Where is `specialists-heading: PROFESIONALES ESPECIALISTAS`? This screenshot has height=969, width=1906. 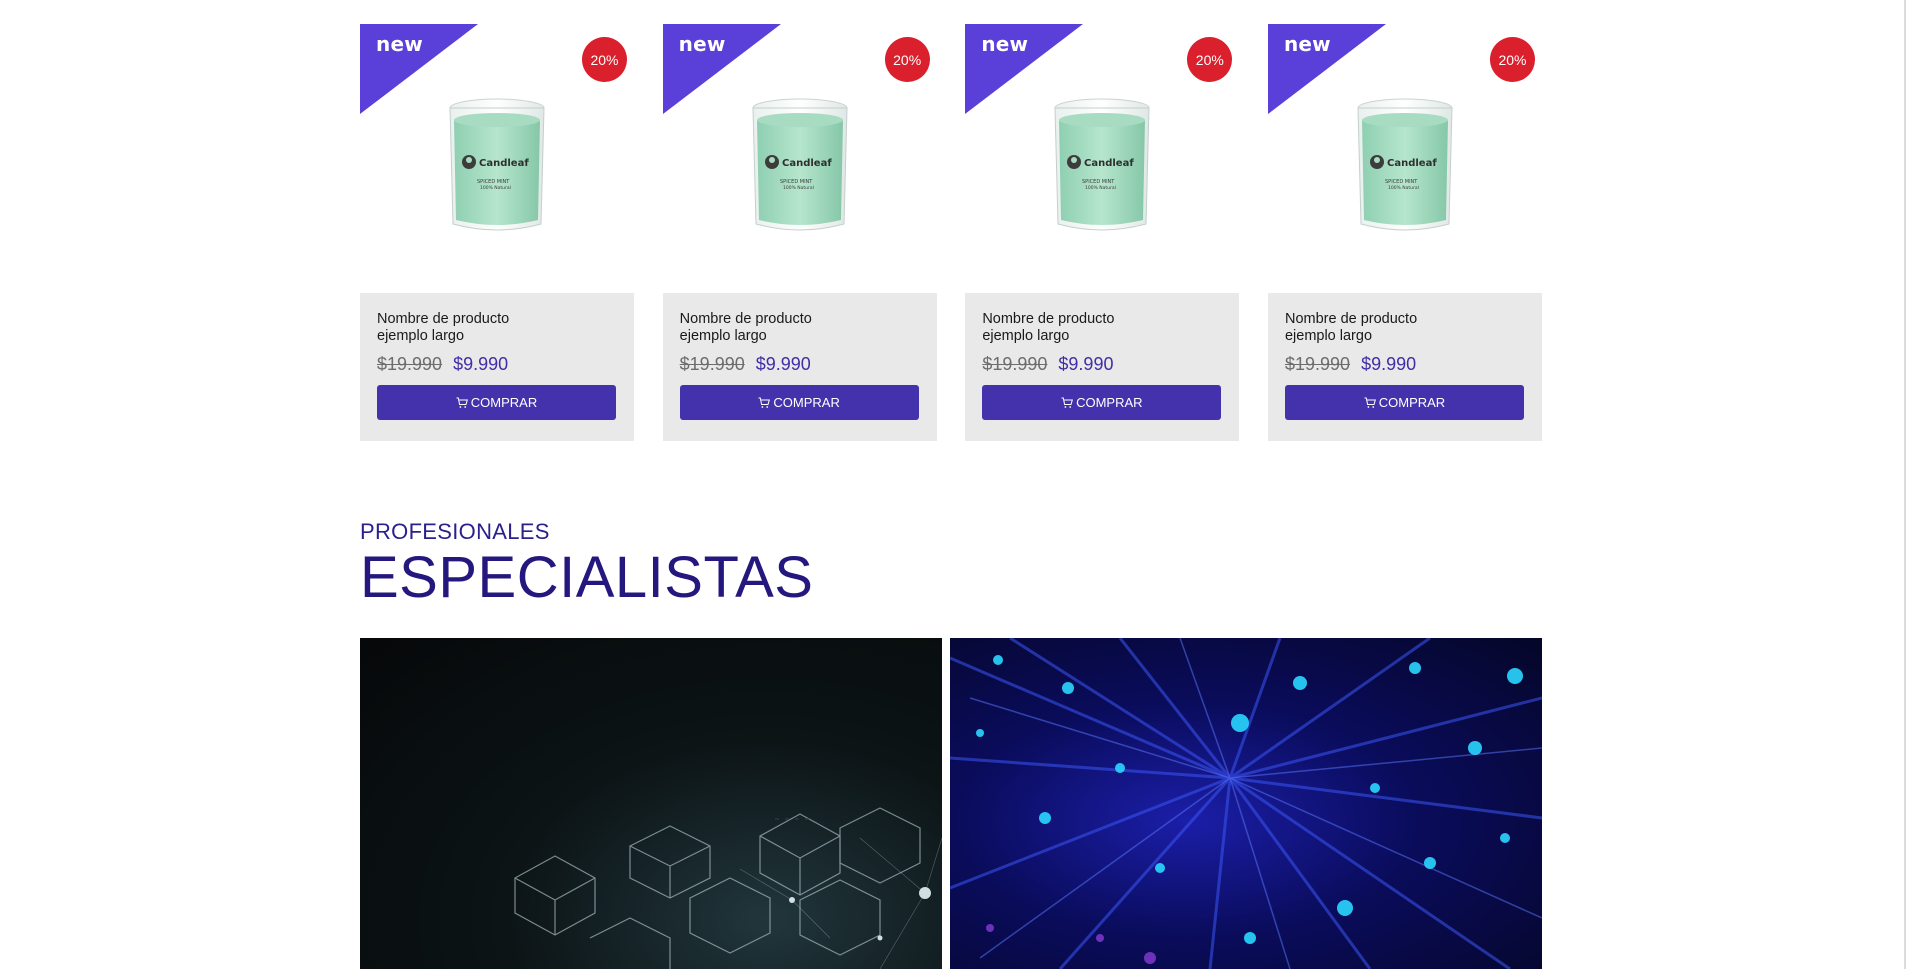
specialists-heading: PROFESIONALES ESPECIALISTAS is located at coordinates (586, 564).